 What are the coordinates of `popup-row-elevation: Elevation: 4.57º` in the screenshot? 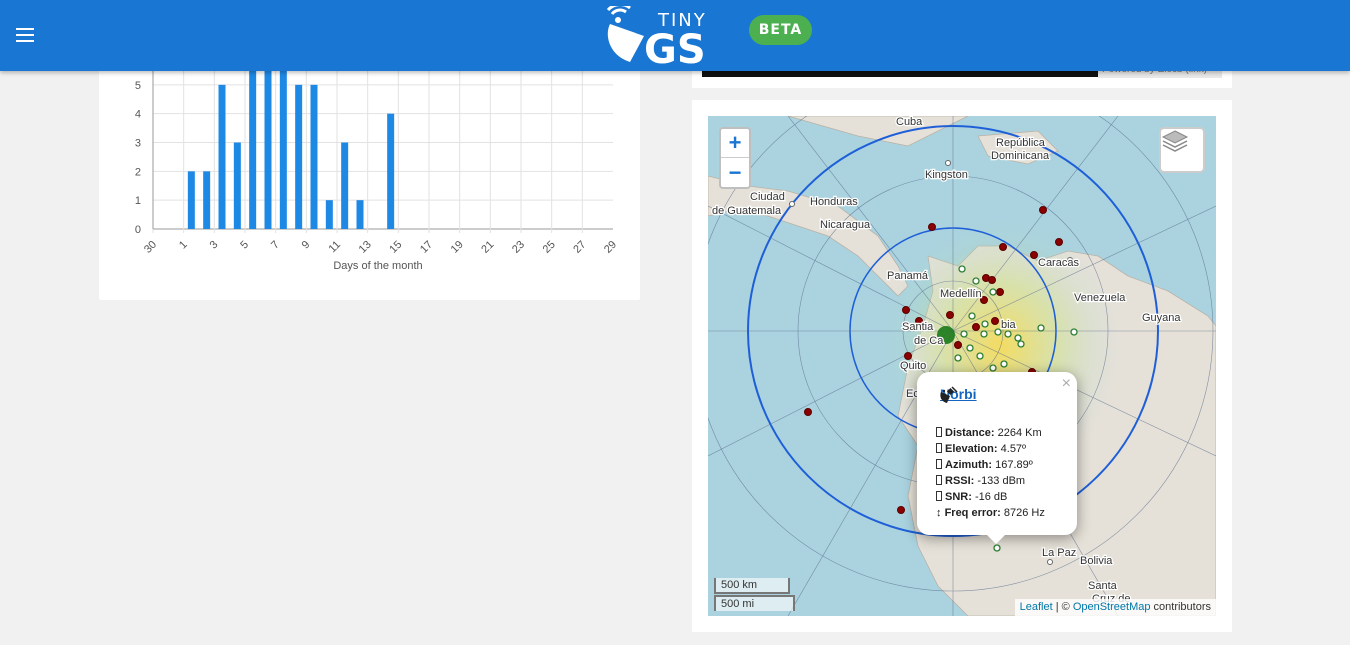 It's located at (990, 449).